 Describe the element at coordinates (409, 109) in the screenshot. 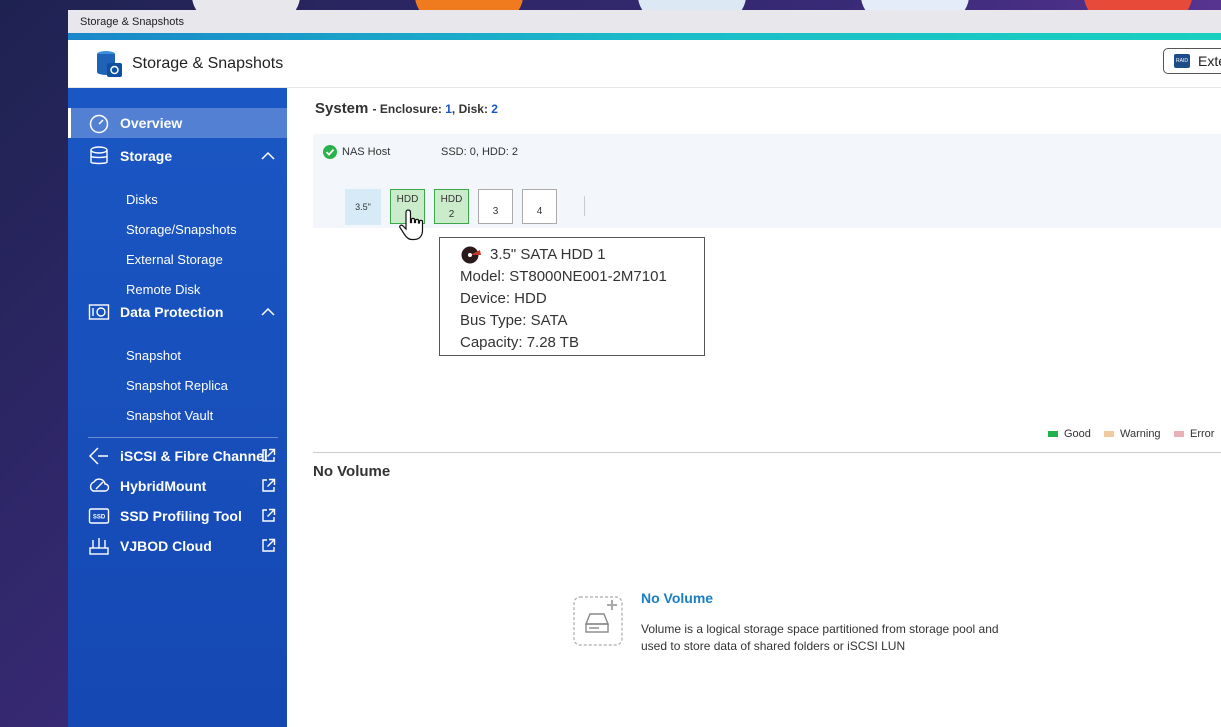

I see `meta-prefix: - Enclosure:` at that location.